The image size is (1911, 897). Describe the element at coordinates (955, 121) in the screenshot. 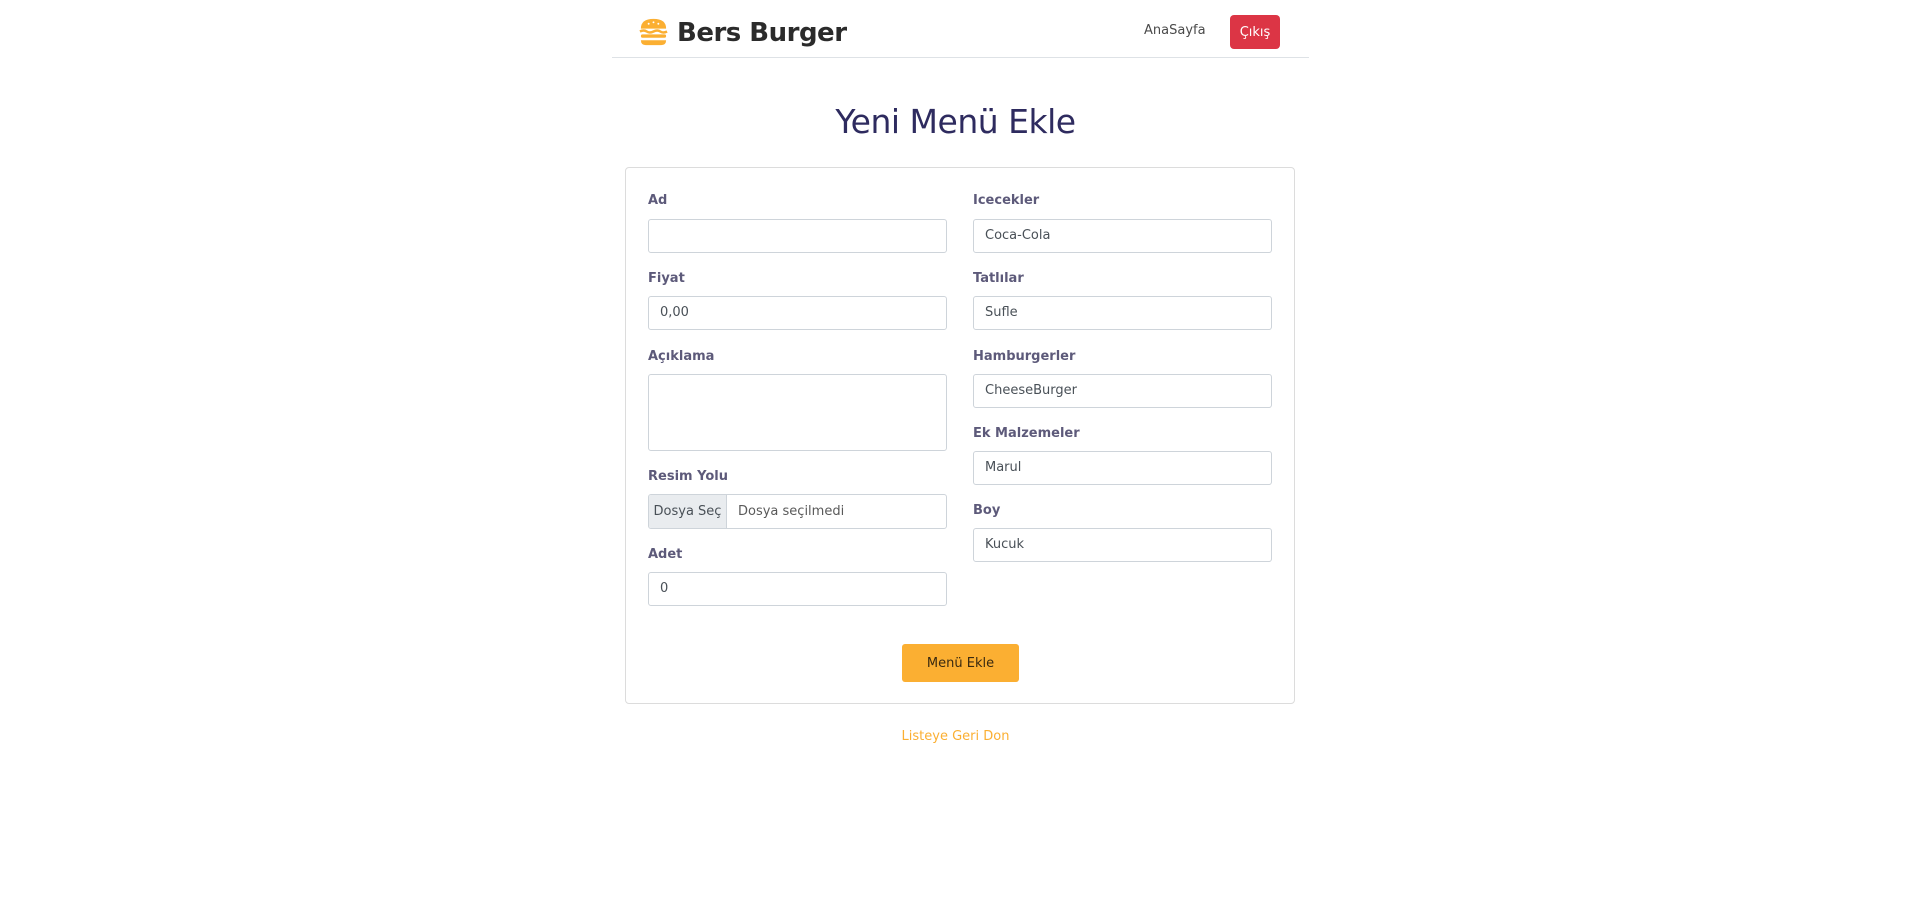

I see `page-title: Yeni Menü Ekle` at that location.